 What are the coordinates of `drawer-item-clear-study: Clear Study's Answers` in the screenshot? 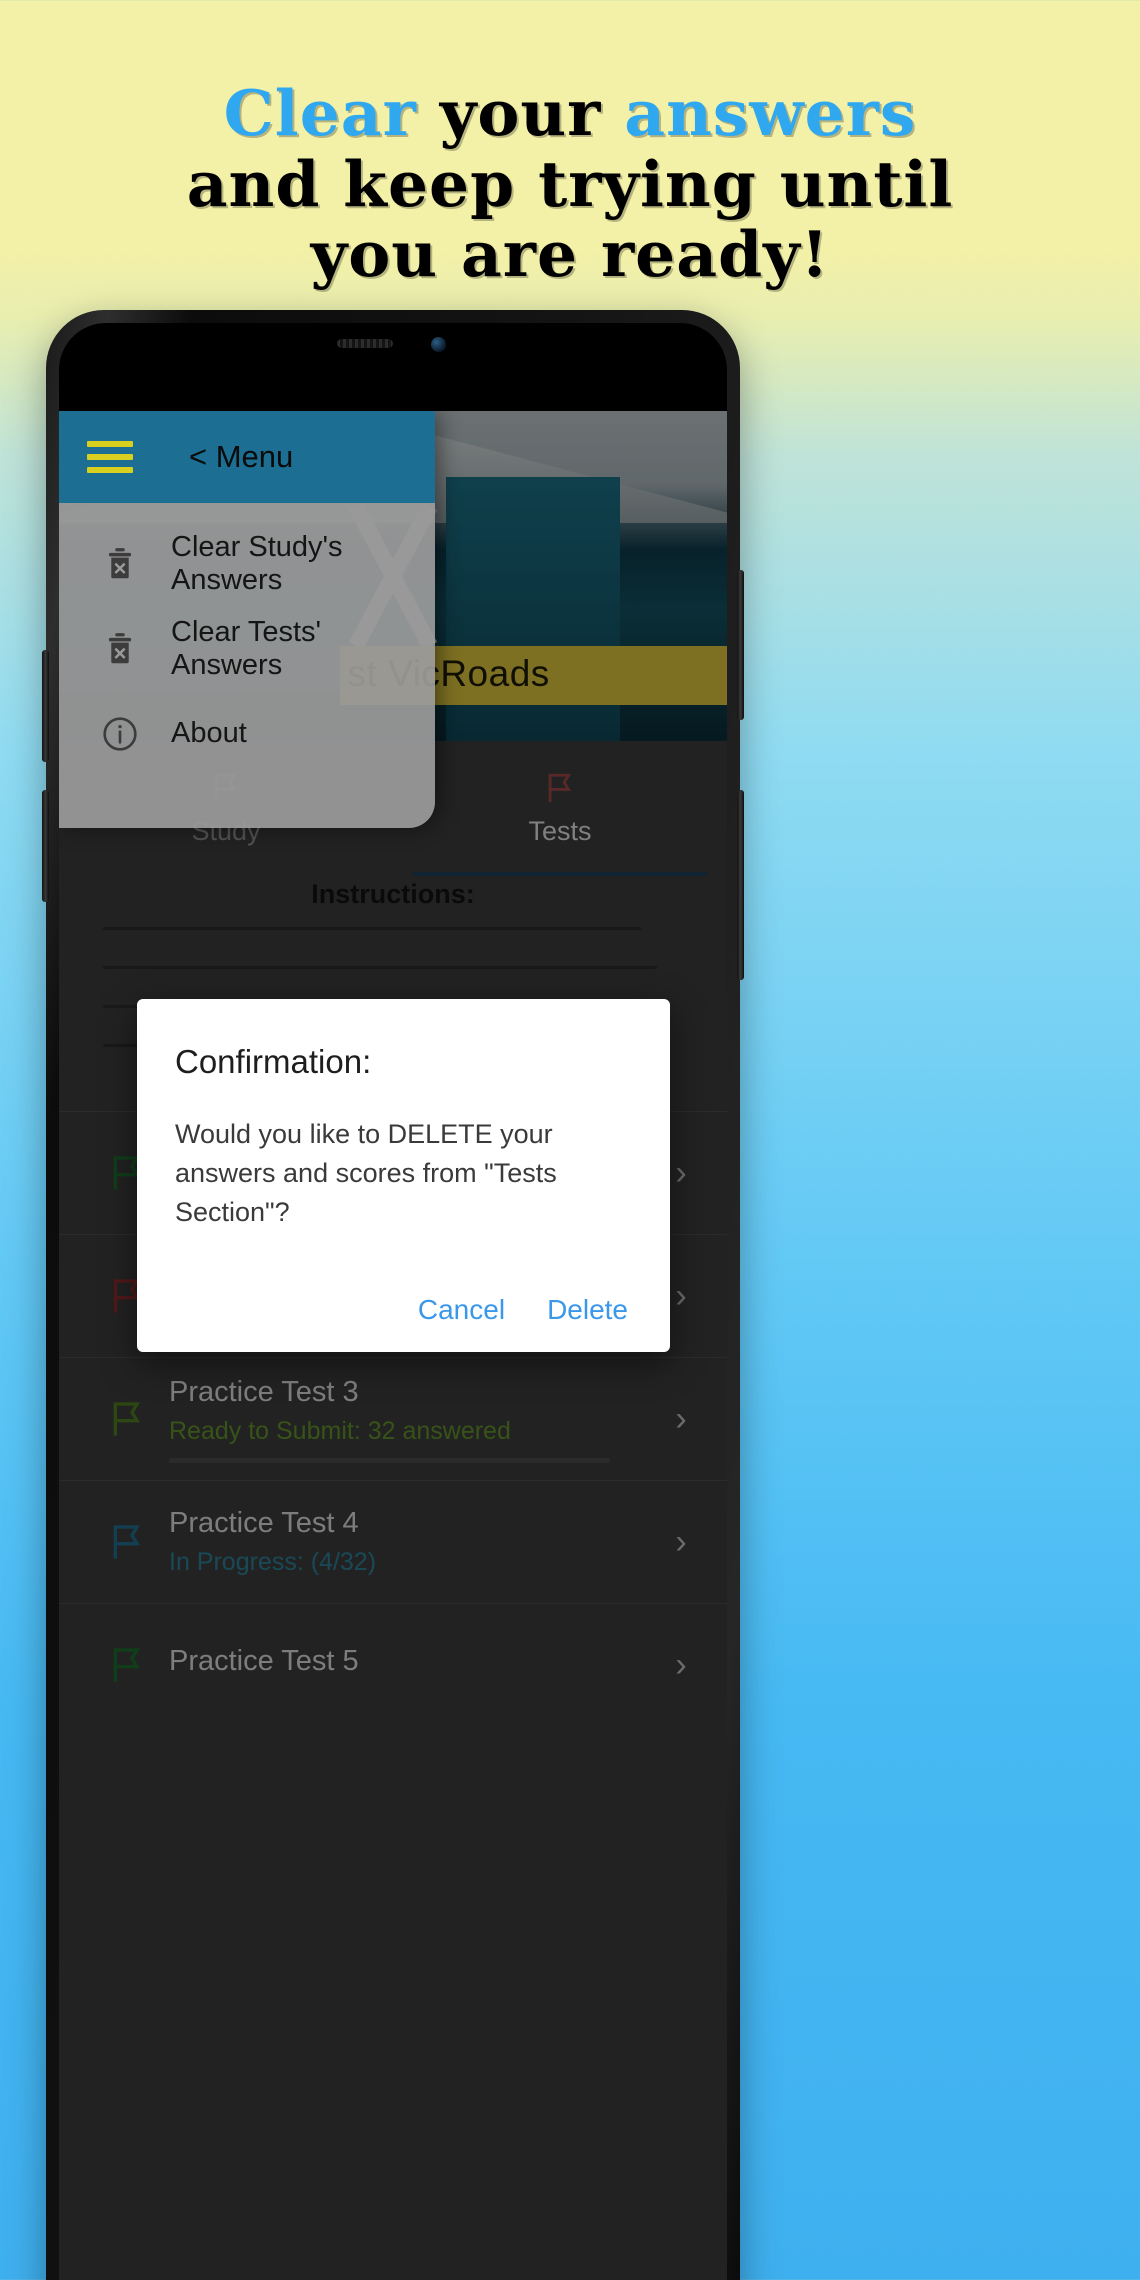 It's located at (247, 563).